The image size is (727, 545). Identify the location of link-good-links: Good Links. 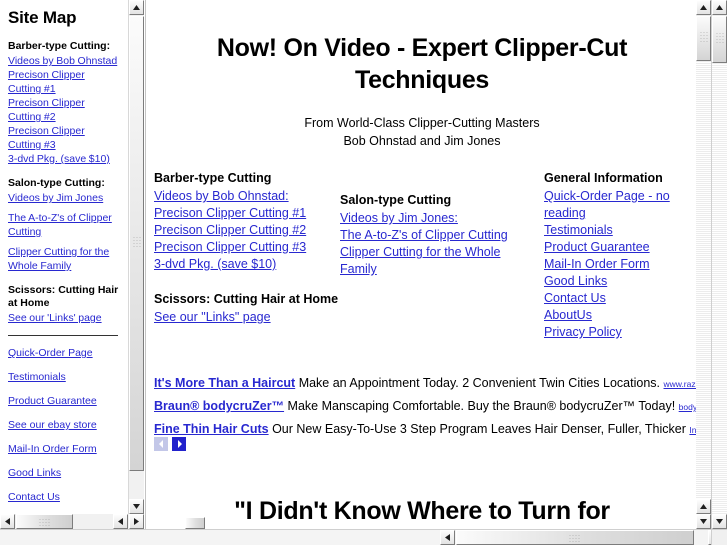
(622, 281).